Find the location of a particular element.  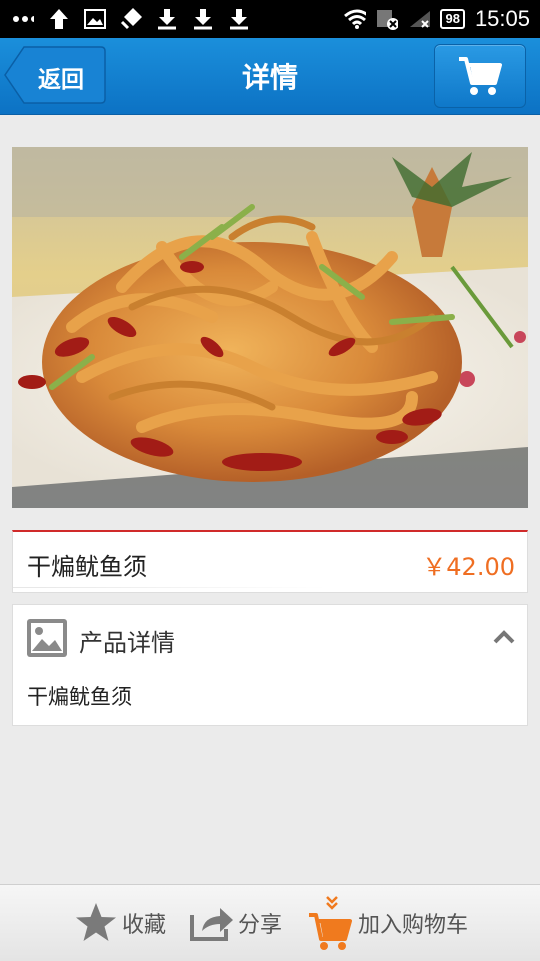

upload-icon is located at coordinates (59, 19).